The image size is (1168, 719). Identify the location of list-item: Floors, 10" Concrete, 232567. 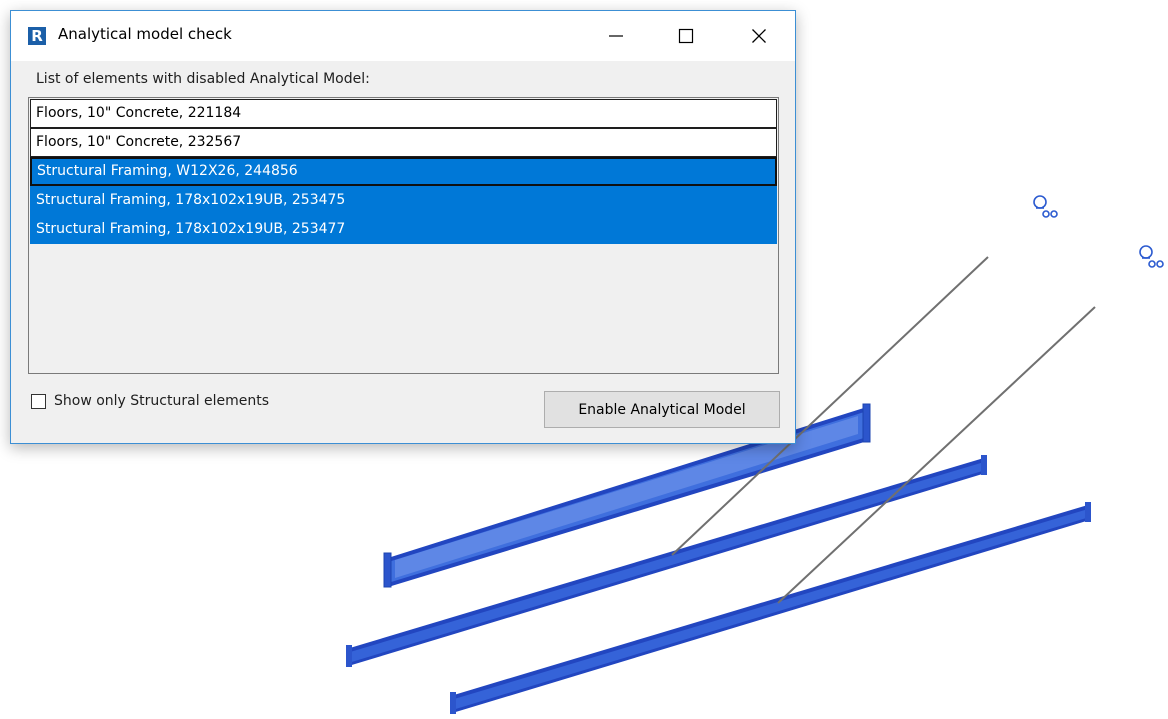
(403, 142).